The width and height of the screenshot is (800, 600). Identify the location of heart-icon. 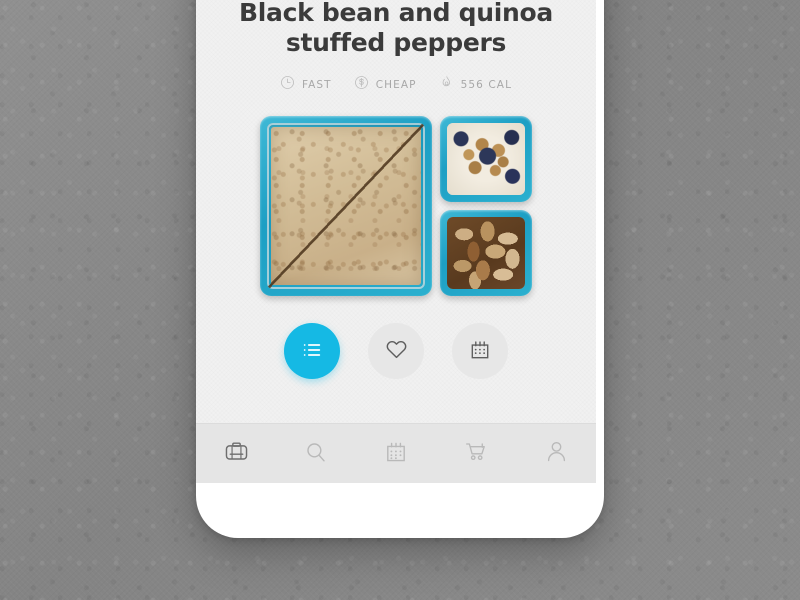
(396, 351).